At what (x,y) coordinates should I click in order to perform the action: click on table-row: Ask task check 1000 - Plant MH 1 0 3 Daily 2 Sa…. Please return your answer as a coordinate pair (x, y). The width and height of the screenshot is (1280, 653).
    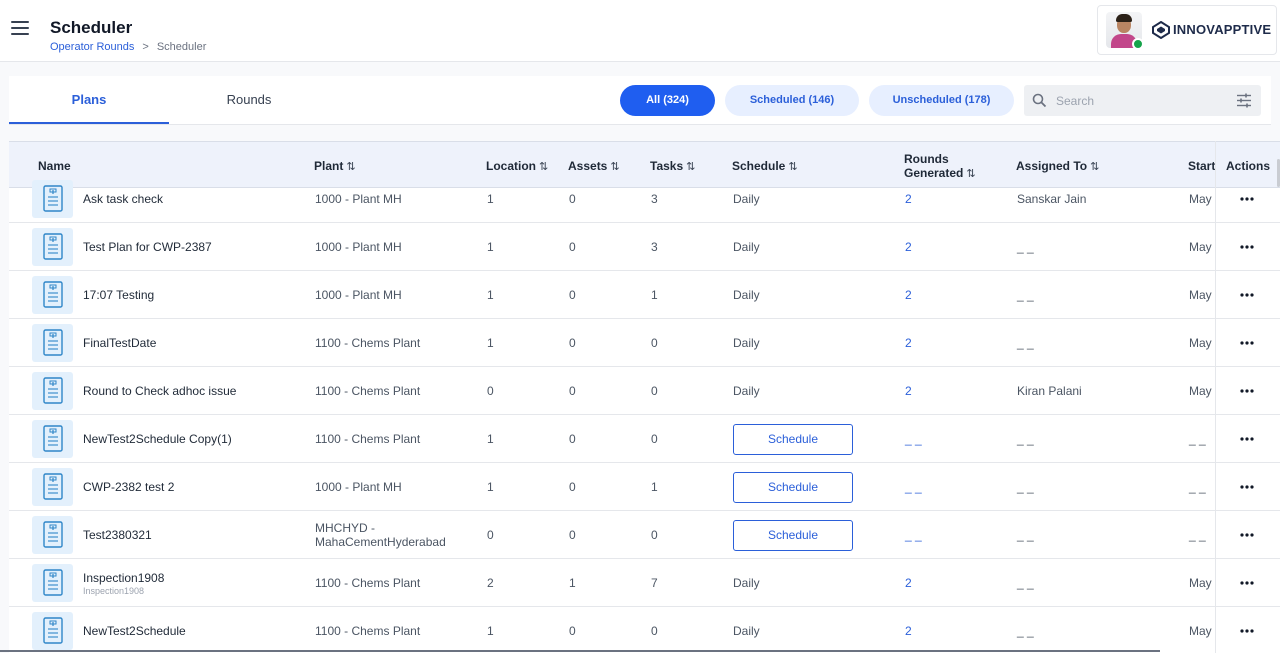
    Looking at the image, I should click on (644, 199).